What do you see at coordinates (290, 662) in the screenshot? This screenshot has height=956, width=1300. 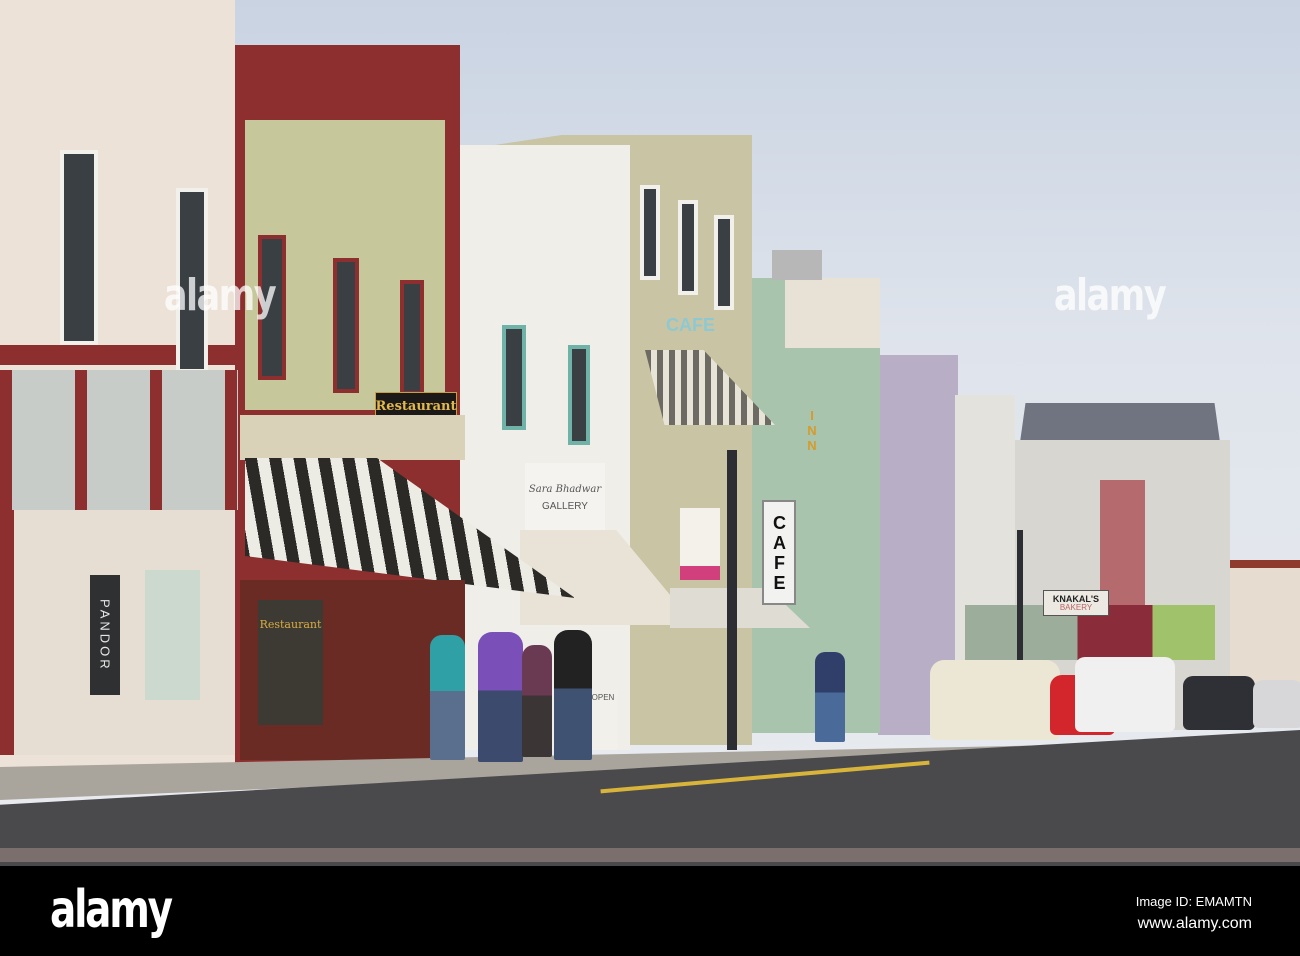 I see `restaurant-window-sign: Restaurant` at bounding box center [290, 662].